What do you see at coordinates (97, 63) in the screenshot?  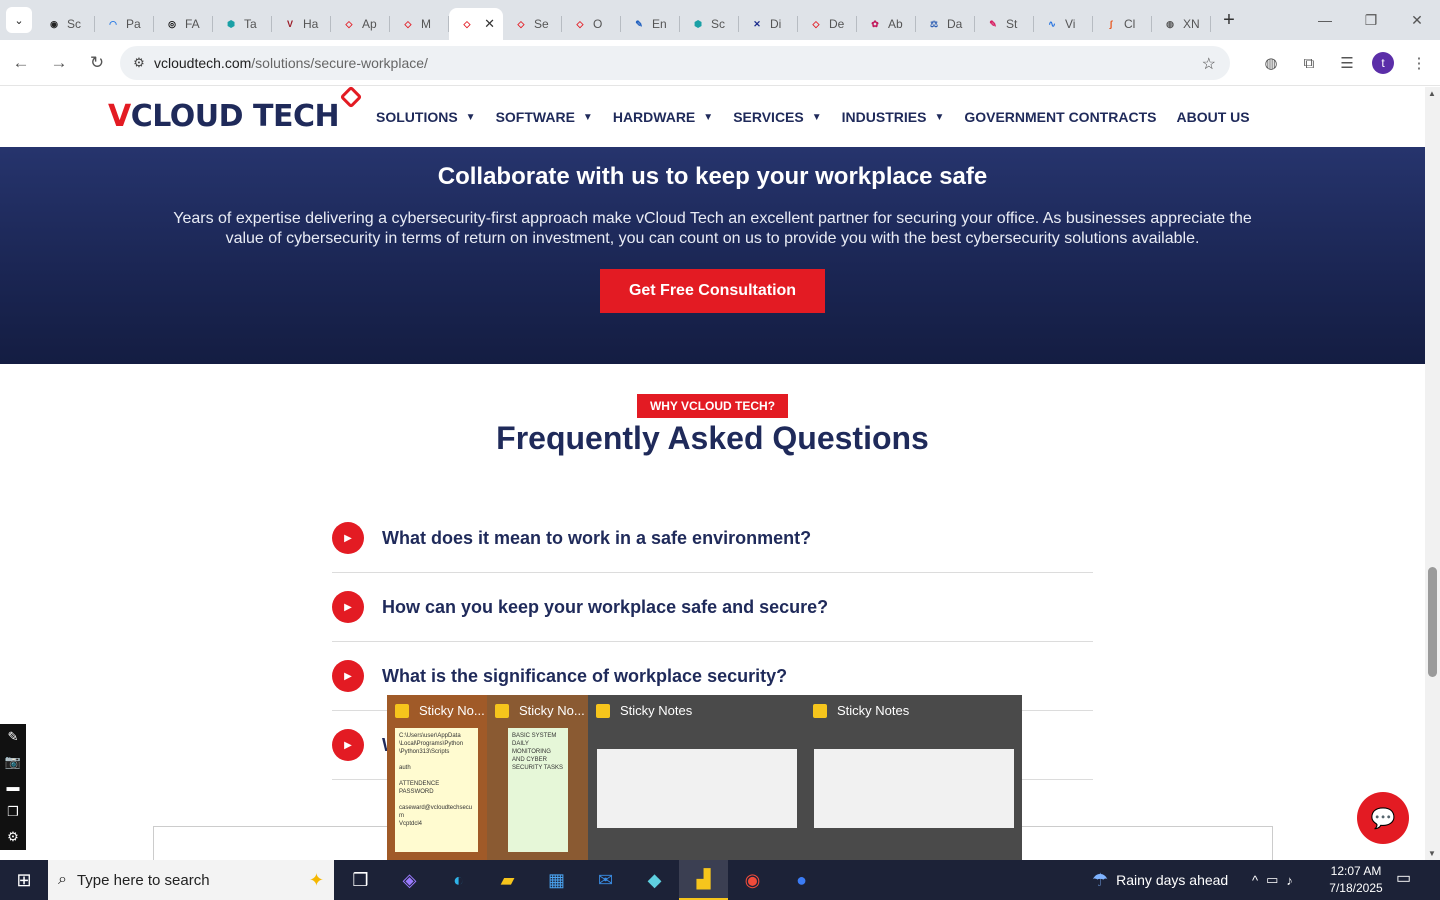 I see `reload-button: ↻` at bounding box center [97, 63].